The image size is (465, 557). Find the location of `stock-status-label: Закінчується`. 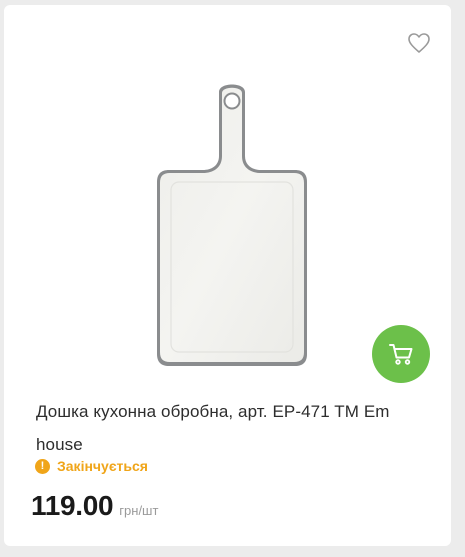

stock-status-label: Закінчується is located at coordinates (102, 466).